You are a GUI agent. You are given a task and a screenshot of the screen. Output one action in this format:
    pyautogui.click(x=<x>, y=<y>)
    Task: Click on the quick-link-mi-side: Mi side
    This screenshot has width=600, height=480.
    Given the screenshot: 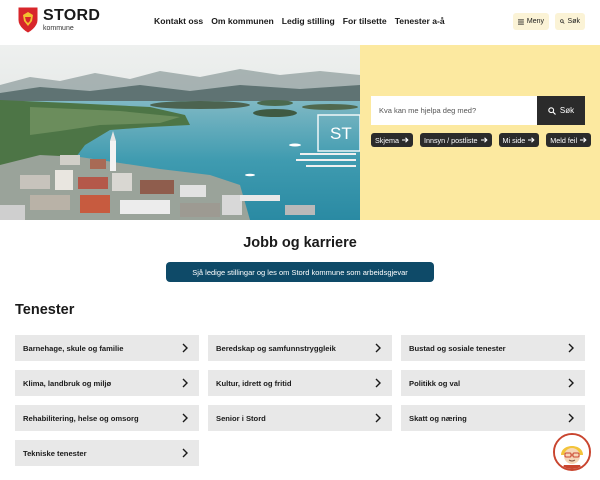 What is the action you would take?
    pyautogui.click(x=519, y=140)
    